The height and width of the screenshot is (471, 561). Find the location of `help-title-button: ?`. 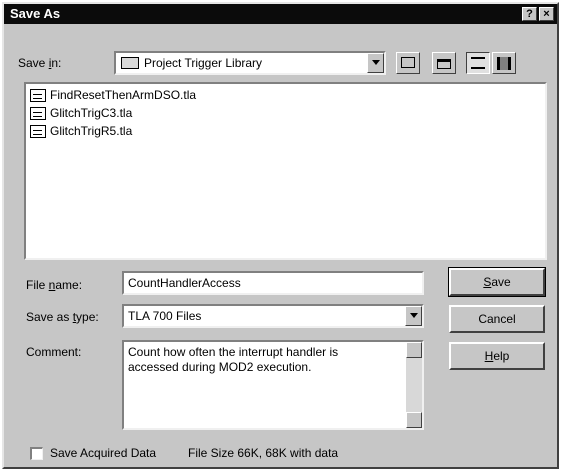

help-title-button: ? is located at coordinates (529, 14).